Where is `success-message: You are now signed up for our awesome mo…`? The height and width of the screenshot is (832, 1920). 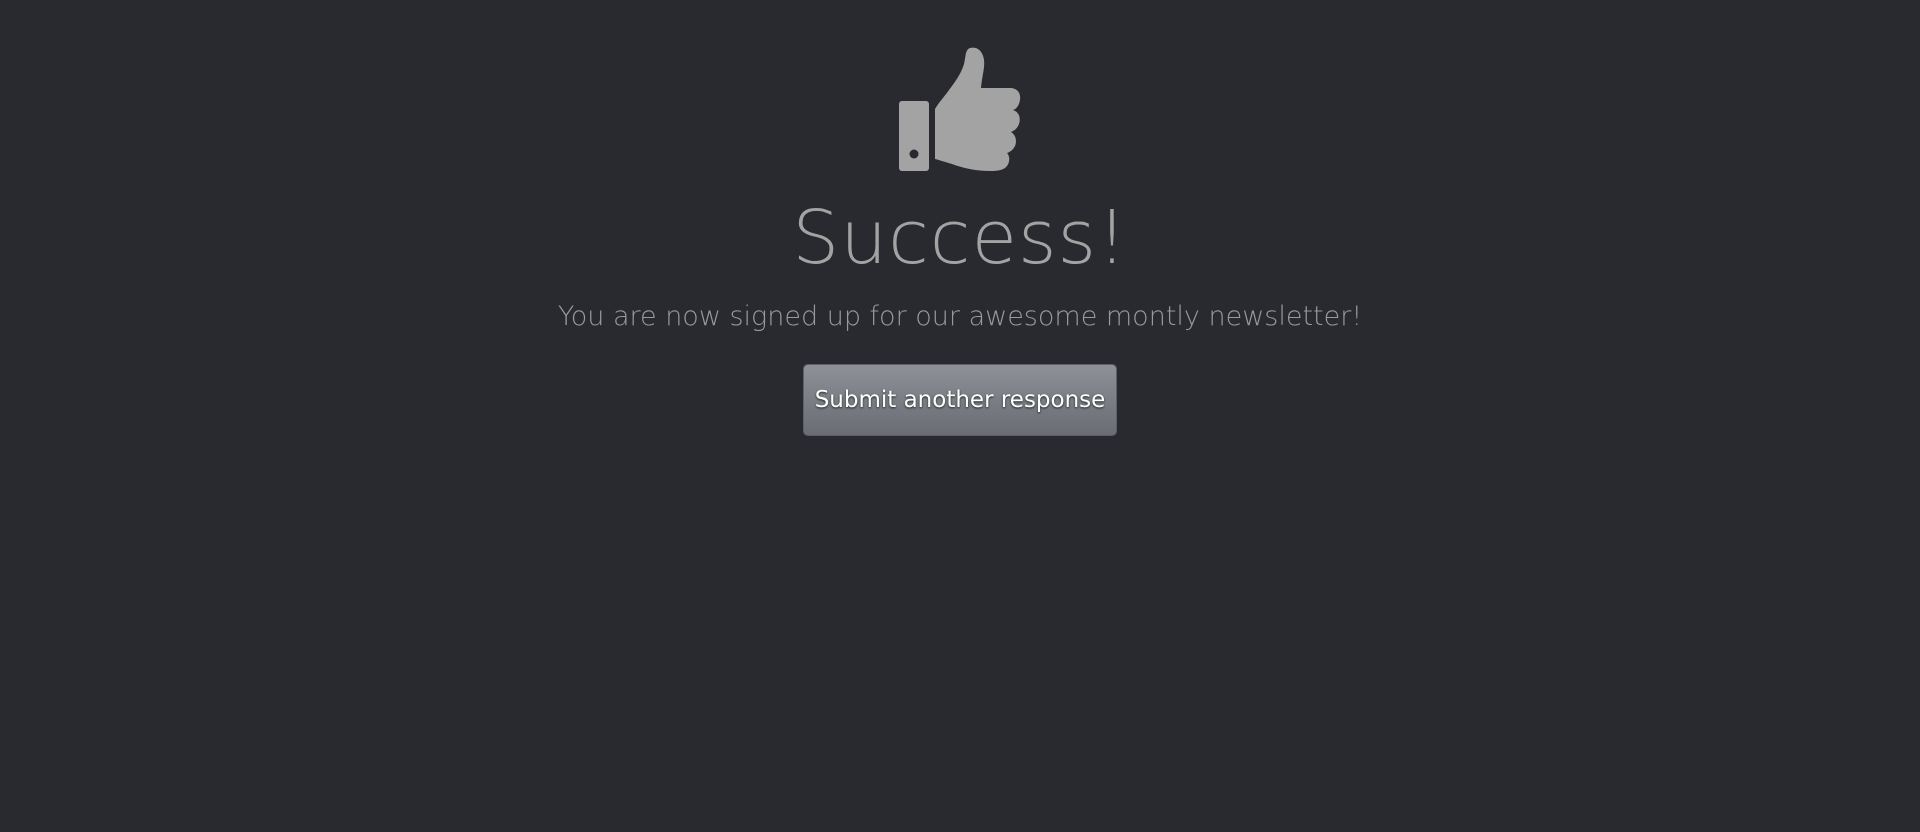
success-message: You are now signed up for our awesome mo… is located at coordinates (960, 316).